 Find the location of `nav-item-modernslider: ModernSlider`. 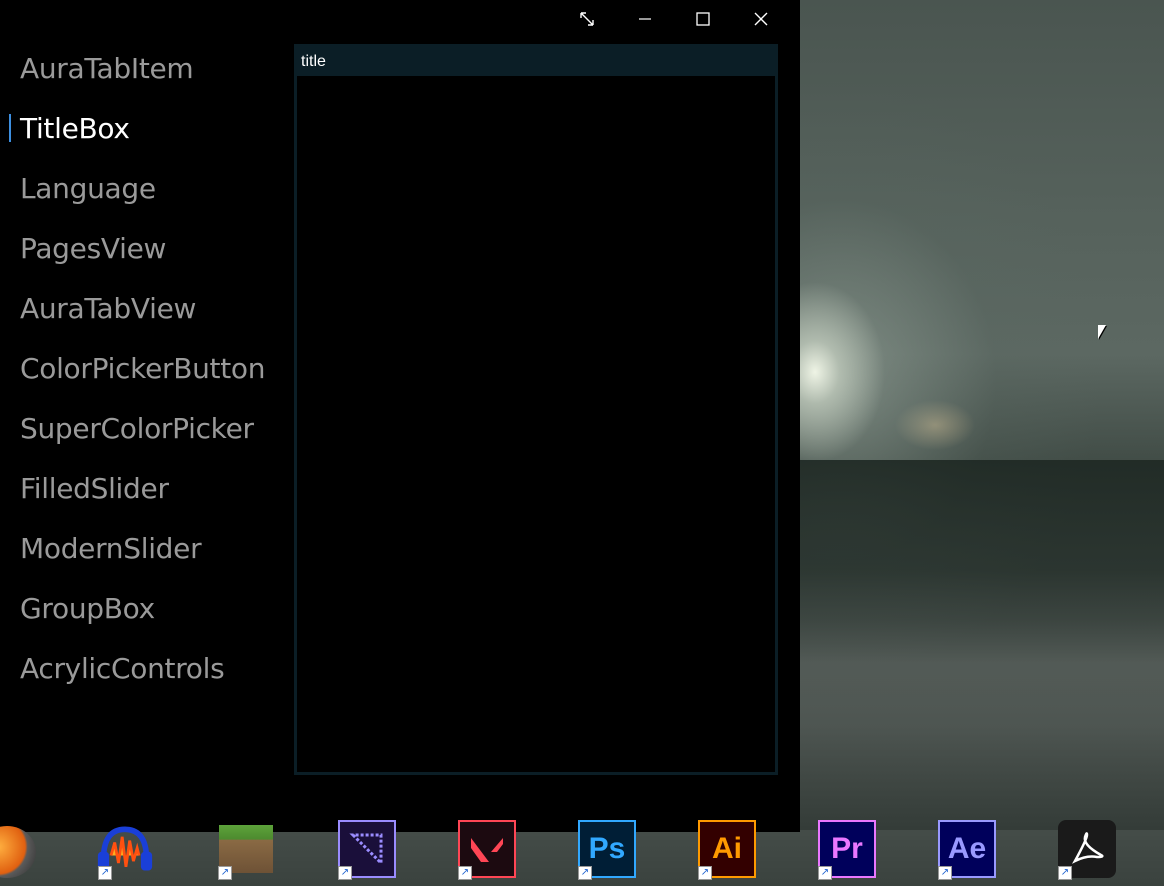

nav-item-modernslider: ModernSlider is located at coordinates (145, 548).